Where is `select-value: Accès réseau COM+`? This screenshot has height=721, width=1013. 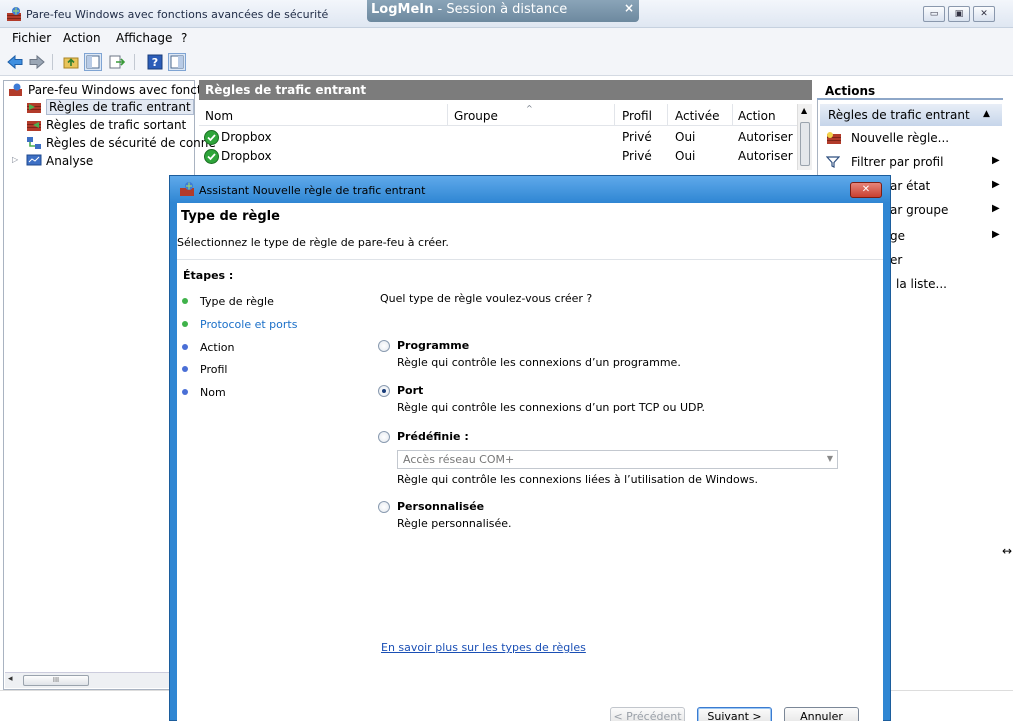 select-value: Accès réseau COM+ is located at coordinates (459, 459).